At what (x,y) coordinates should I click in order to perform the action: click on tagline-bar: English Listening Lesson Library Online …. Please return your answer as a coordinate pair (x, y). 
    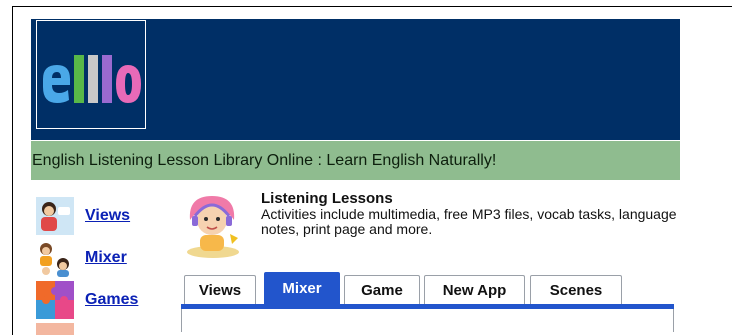
    Looking at the image, I should click on (355, 160).